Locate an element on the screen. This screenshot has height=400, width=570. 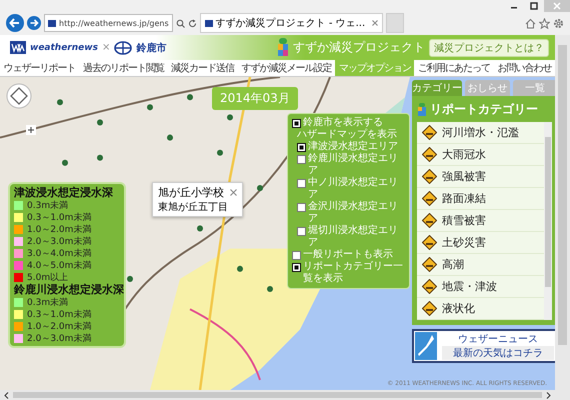
search-icon is located at coordinates (180, 23).